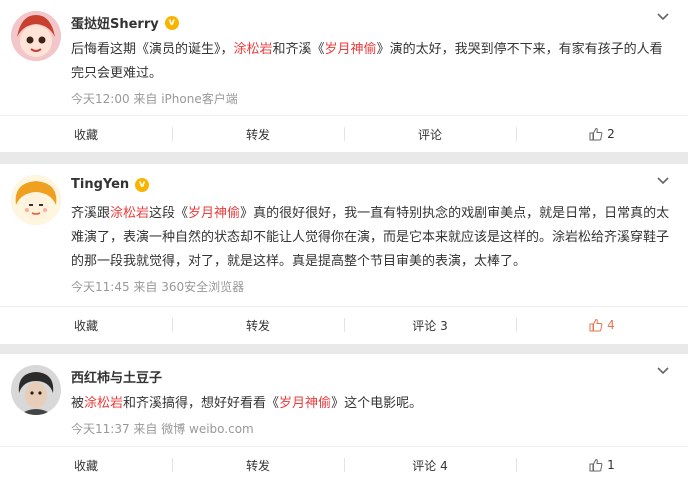 This screenshot has width=688, height=487. I want to click on action-bar: 收藏 转发 评论 2, so click(344, 133).